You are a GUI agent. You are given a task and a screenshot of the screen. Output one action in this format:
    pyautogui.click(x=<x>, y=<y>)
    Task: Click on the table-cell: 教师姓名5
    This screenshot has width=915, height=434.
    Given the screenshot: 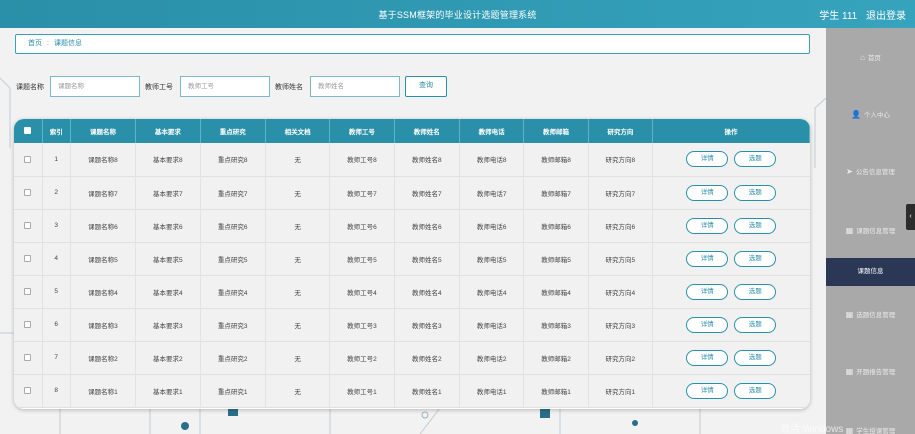 What is the action you would take?
    pyautogui.click(x=427, y=258)
    